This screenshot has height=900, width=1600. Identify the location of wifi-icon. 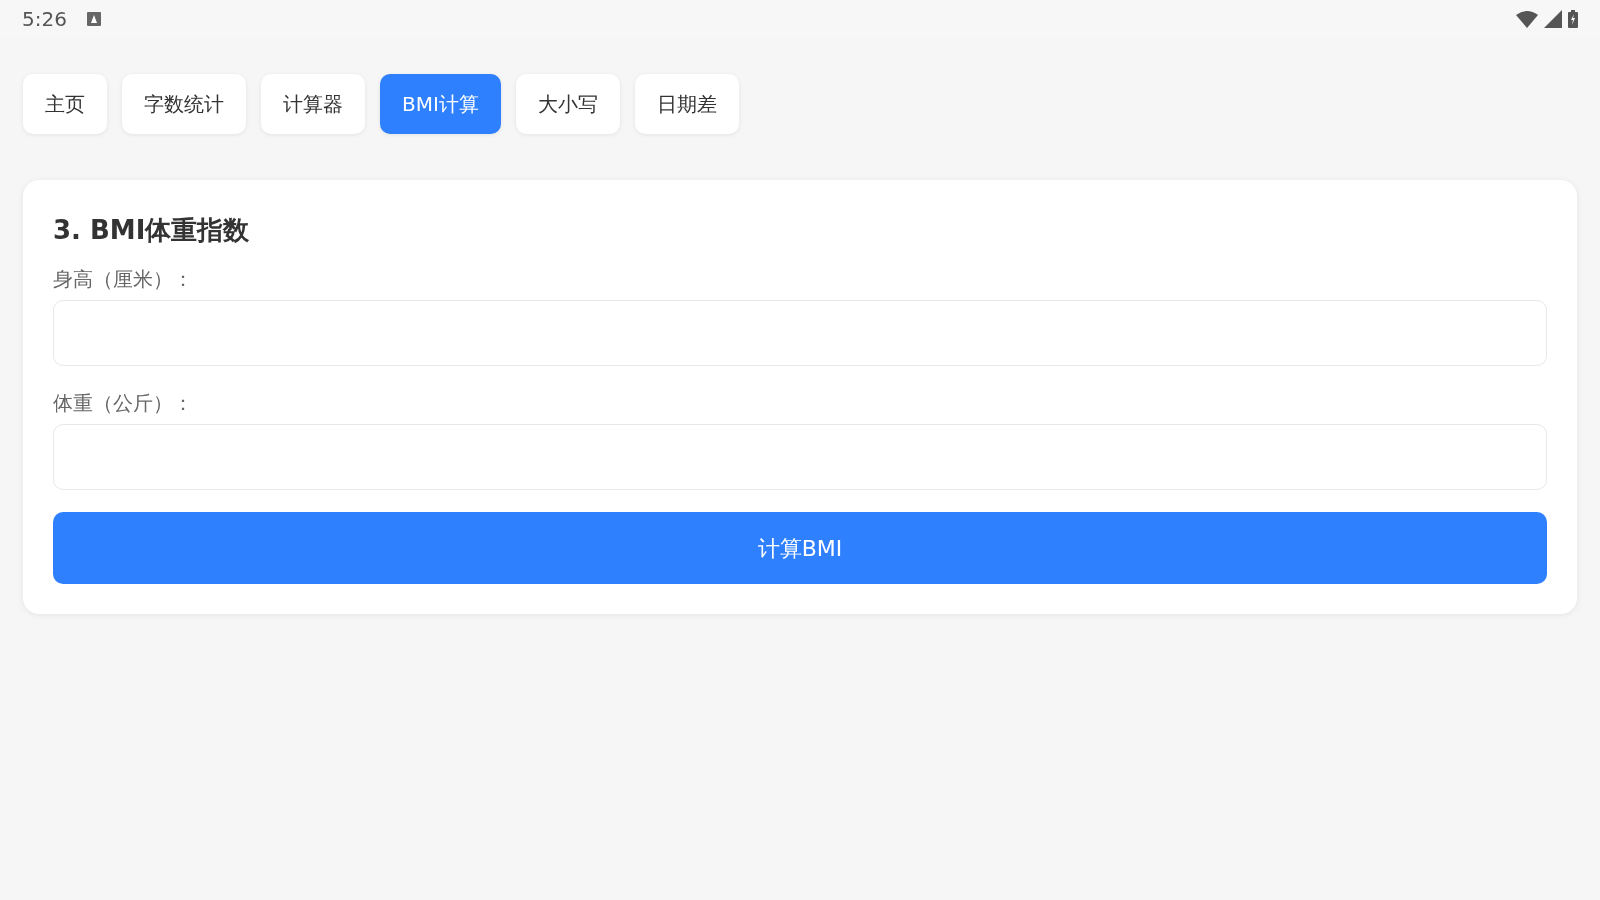
(1527, 19).